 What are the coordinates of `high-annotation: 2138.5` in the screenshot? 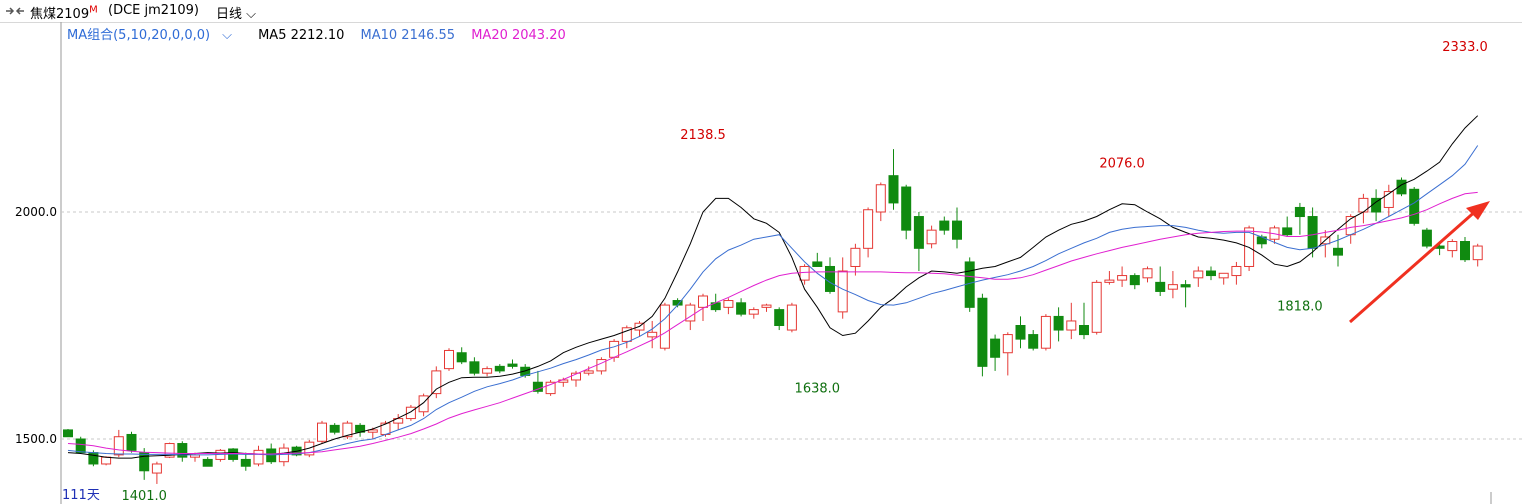 It's located at (703, 135).